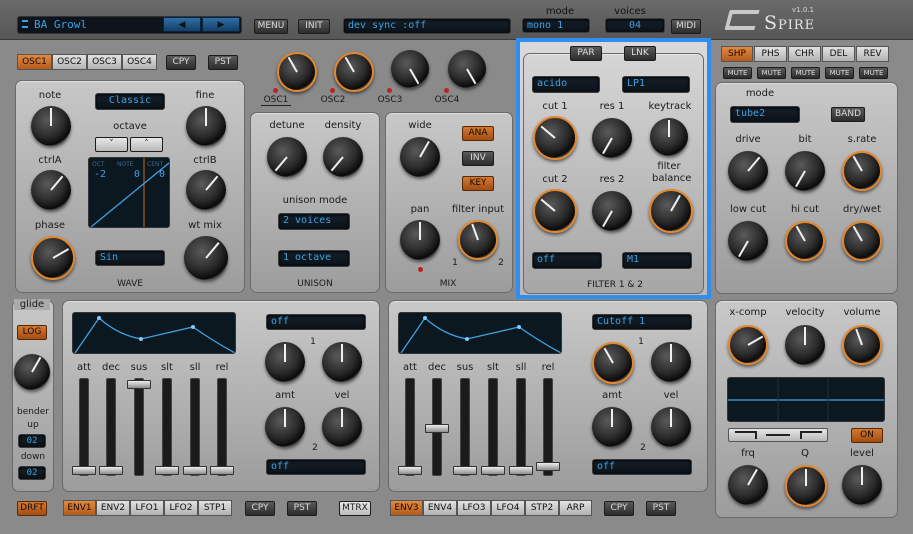  I want to click on detune-knob, so click(287, 157).